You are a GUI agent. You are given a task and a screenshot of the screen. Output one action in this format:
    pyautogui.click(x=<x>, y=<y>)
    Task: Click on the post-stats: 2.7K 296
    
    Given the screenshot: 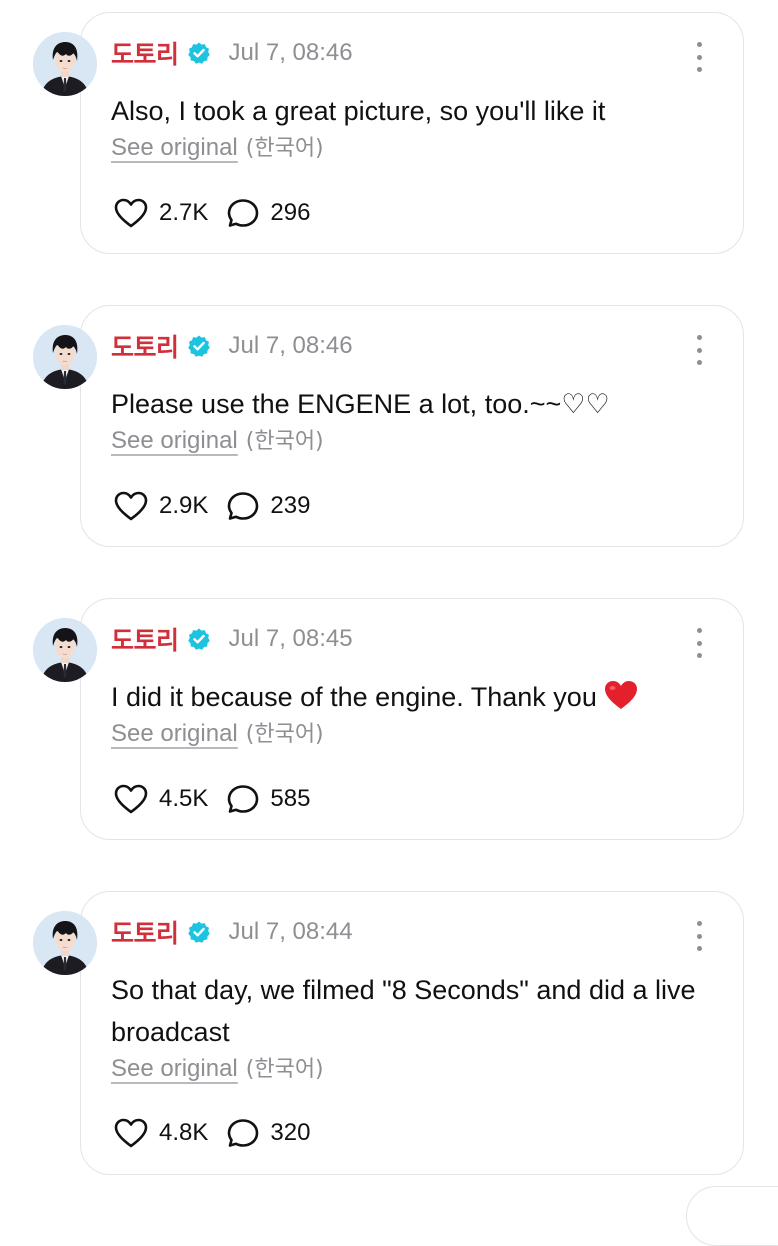 What is the action you would take?
    pyautogui.click(x=211, y=213)
    